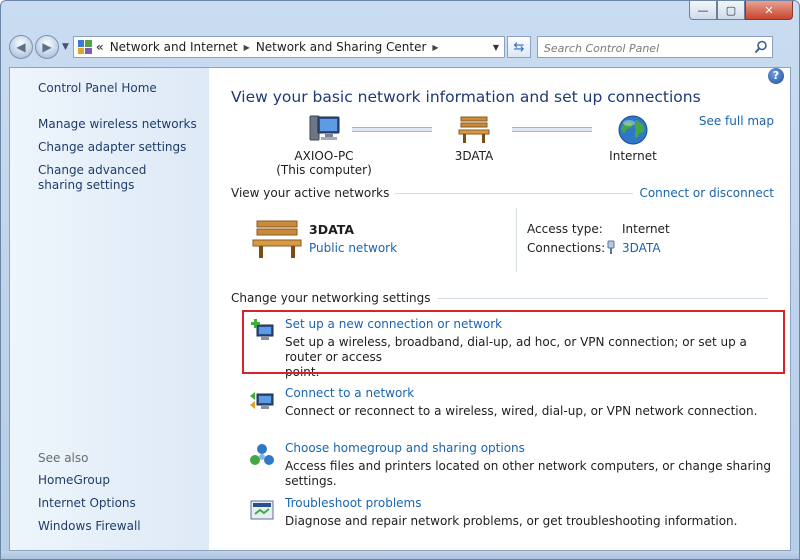 The image size is (800, 560). I want to click on close-button: ✕, so click(769, 10).